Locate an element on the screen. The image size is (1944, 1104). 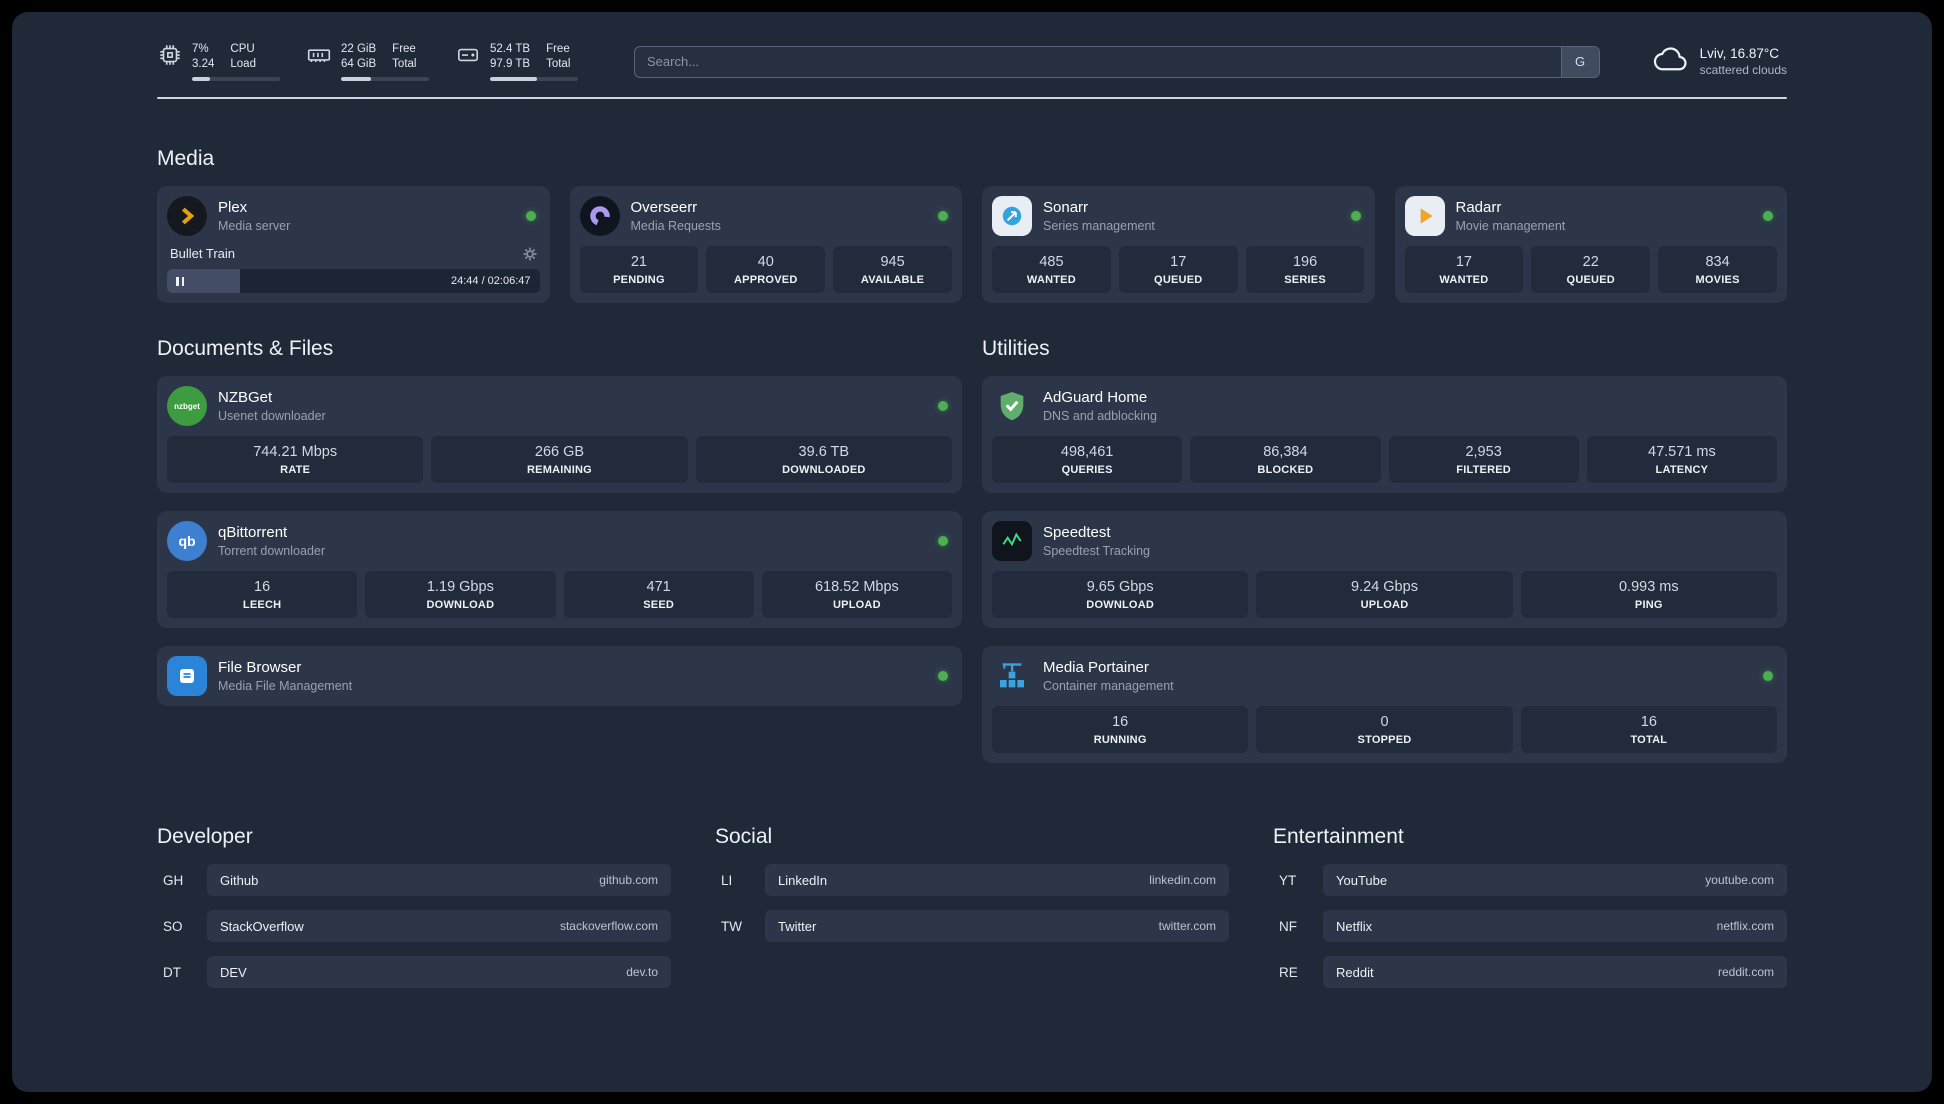
pause-icon is located at coordinates (180, 281).